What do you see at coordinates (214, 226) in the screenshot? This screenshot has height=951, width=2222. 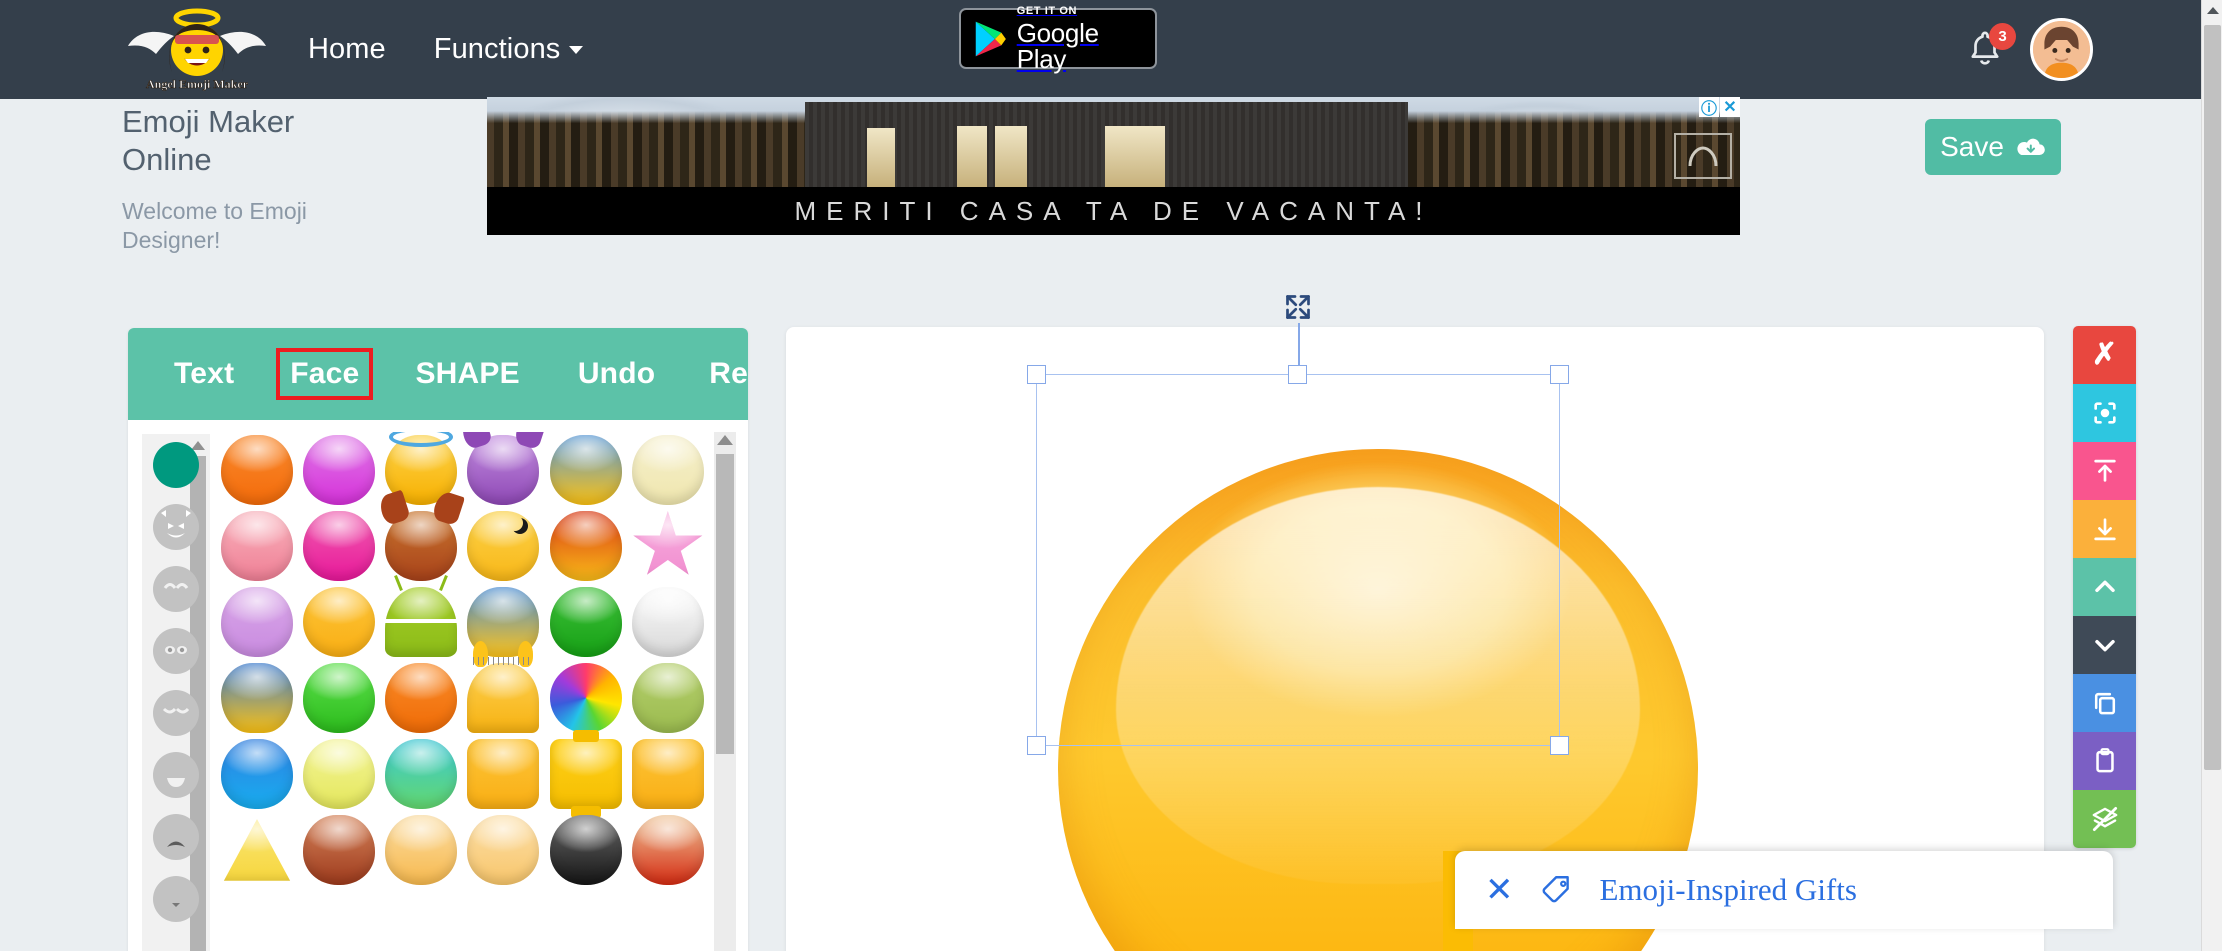 I see `page-subtitle: Welcome to Emoji Designer!` at bounding box center [214, 226].